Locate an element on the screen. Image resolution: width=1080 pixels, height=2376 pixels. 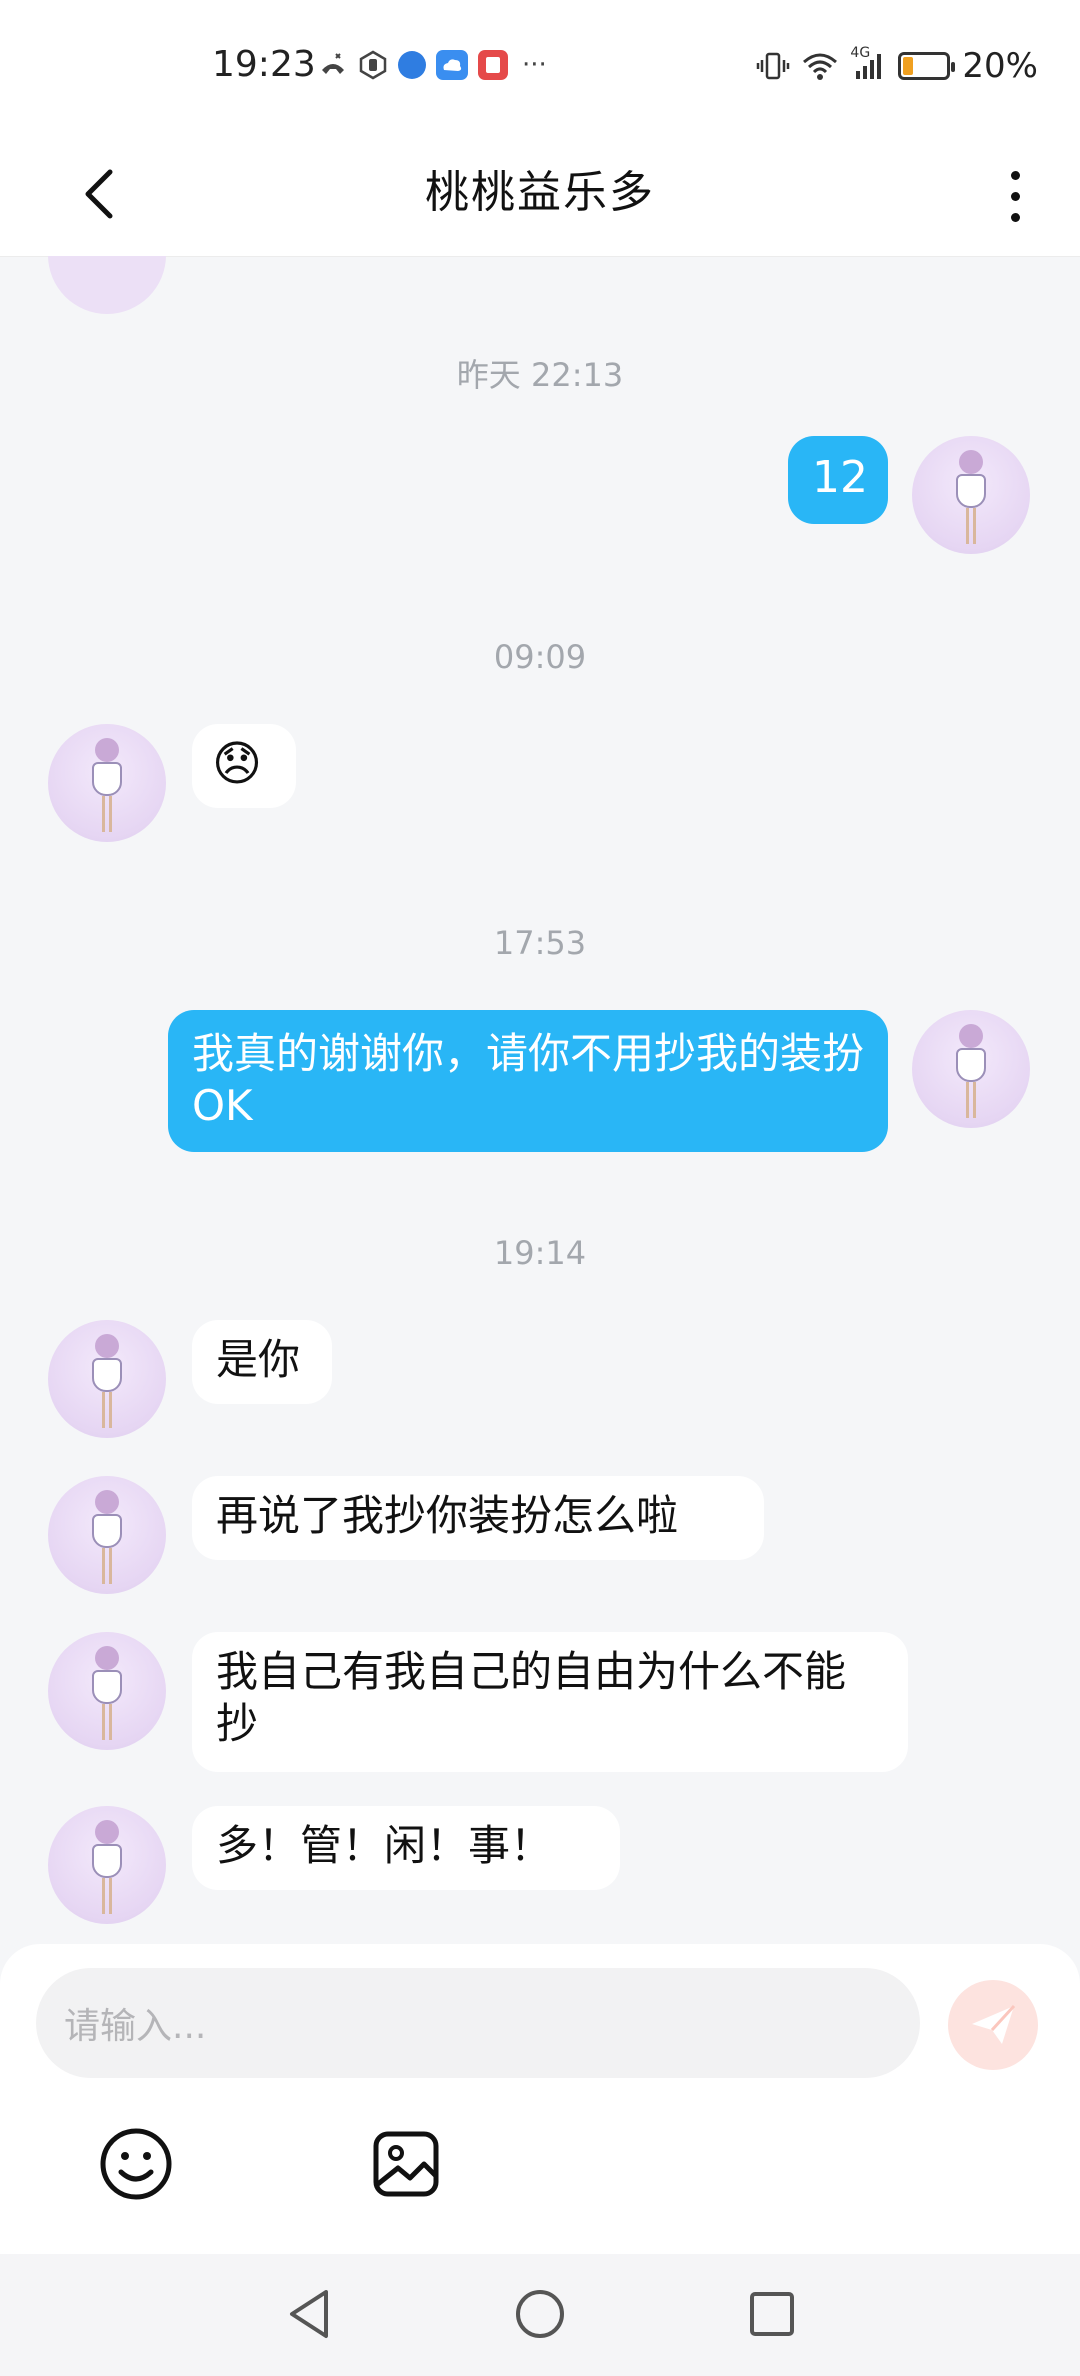
status-bar: 19:23 ··· 4G 20% is located at coordinates (540, 65).